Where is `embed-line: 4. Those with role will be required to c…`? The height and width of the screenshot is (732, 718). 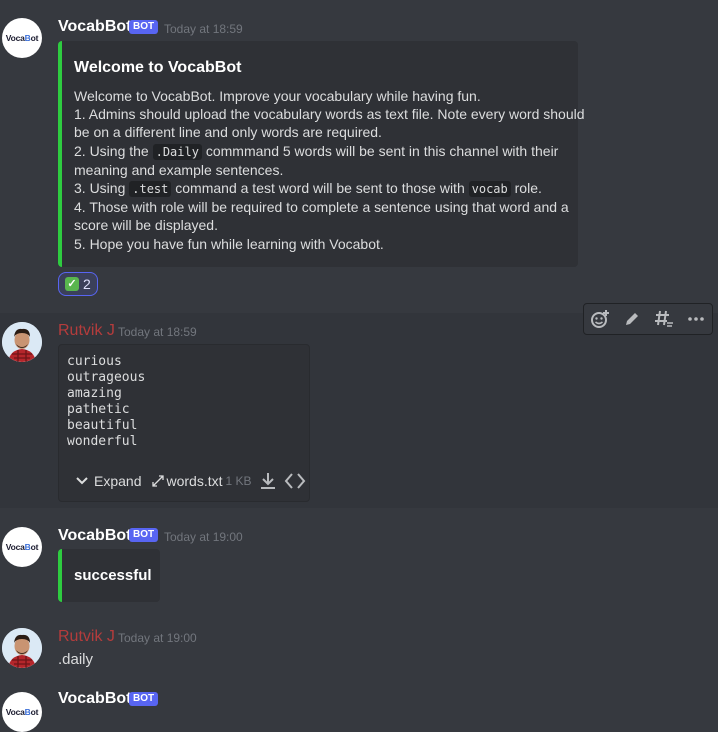
embed-line: 4. Those with role will be required to c… is located at coordinates (321, 207).